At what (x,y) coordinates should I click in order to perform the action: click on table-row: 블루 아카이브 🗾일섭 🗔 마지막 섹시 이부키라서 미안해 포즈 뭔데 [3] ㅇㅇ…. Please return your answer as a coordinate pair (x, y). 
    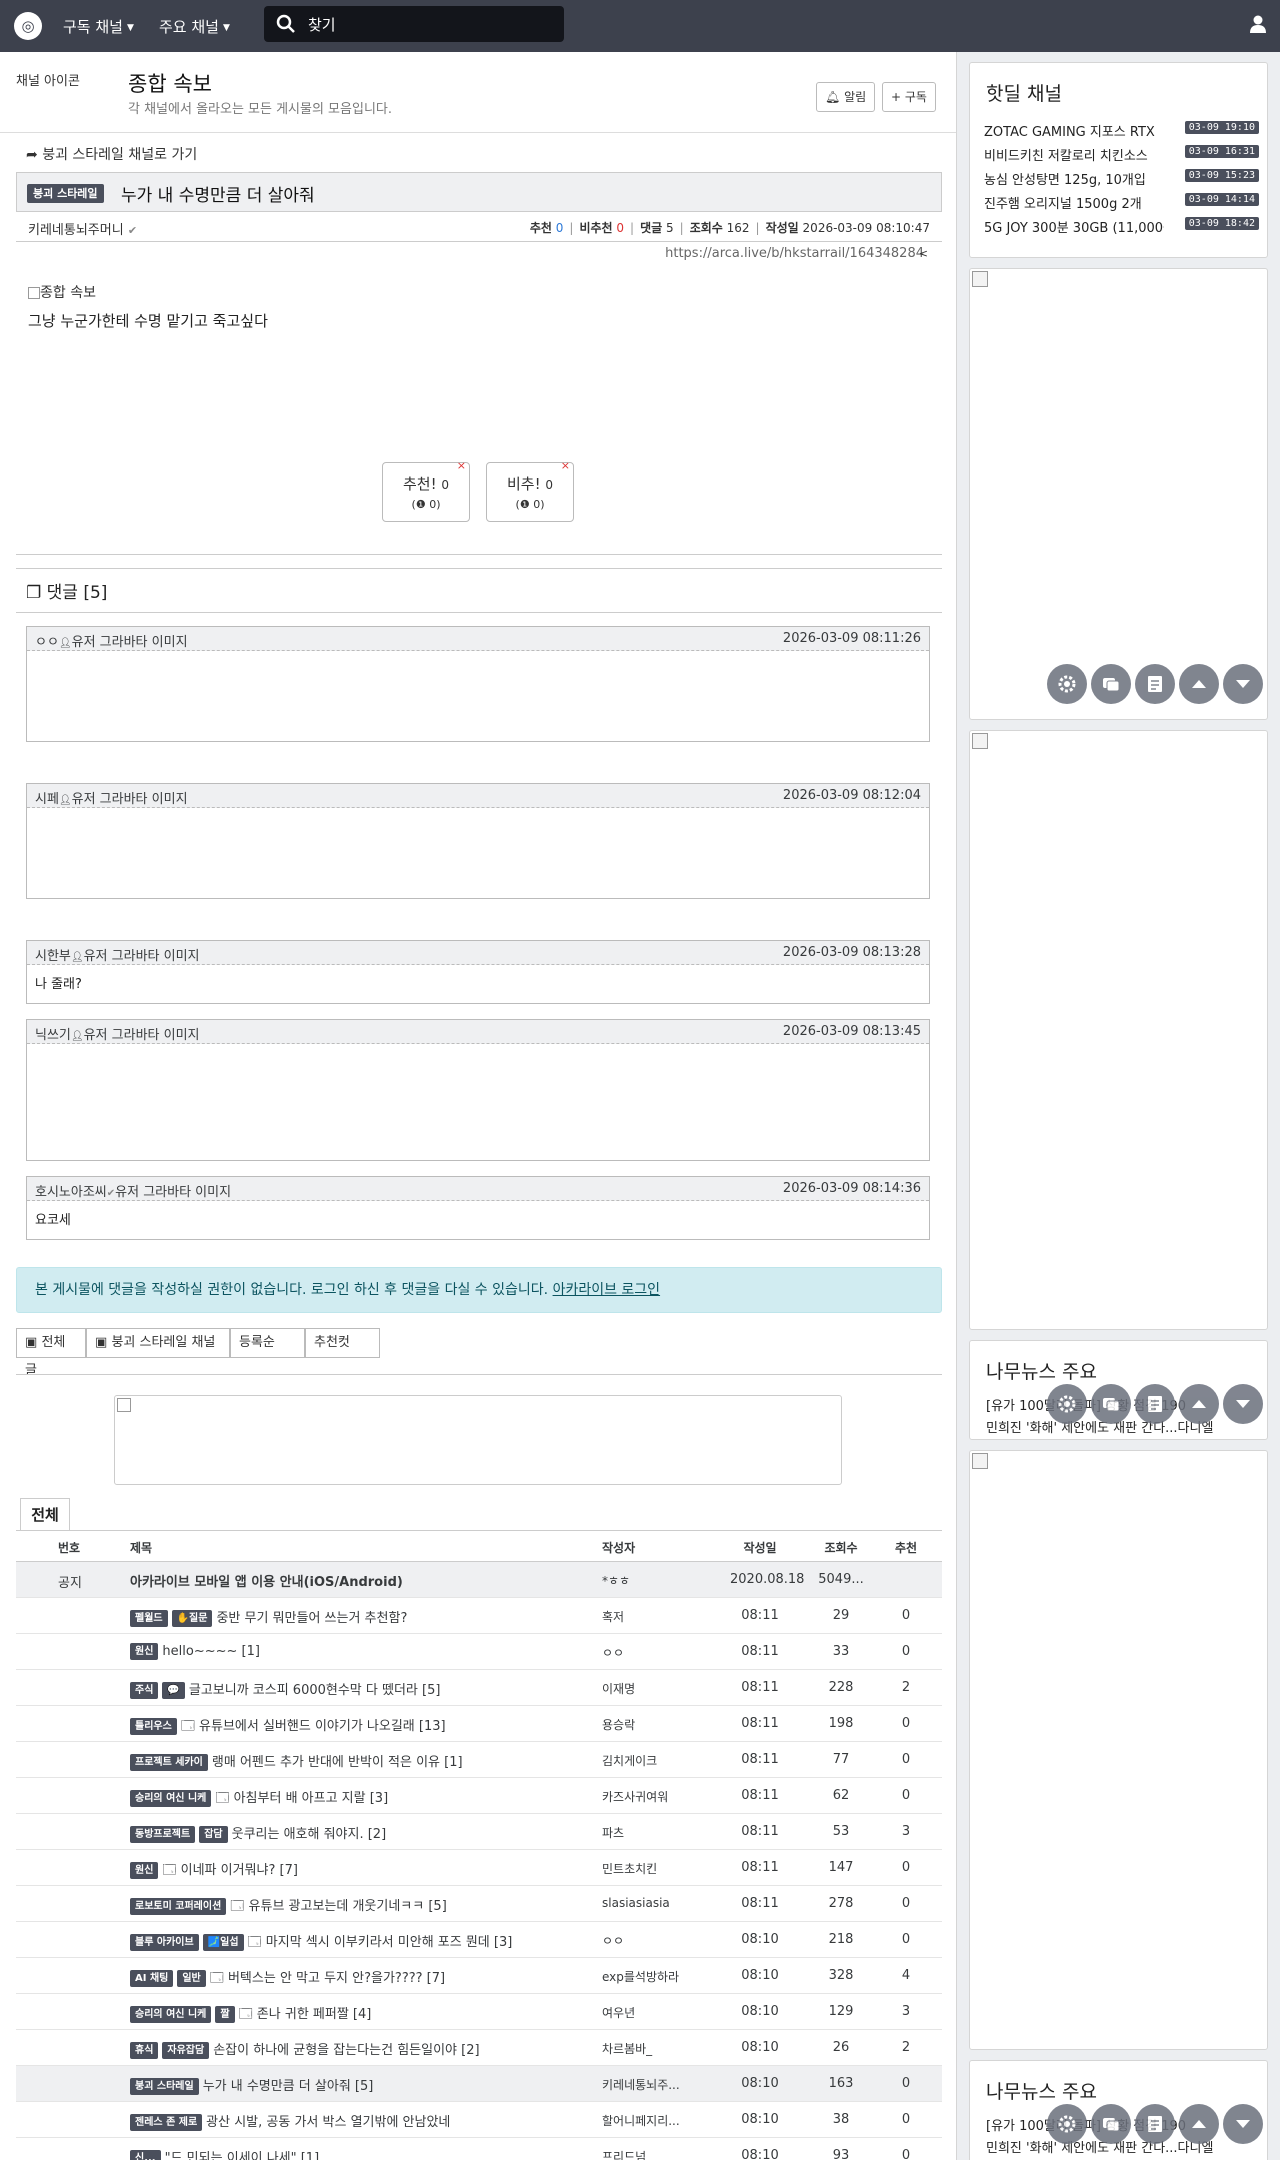
    Looking at the image, I should click on (479, 1940).